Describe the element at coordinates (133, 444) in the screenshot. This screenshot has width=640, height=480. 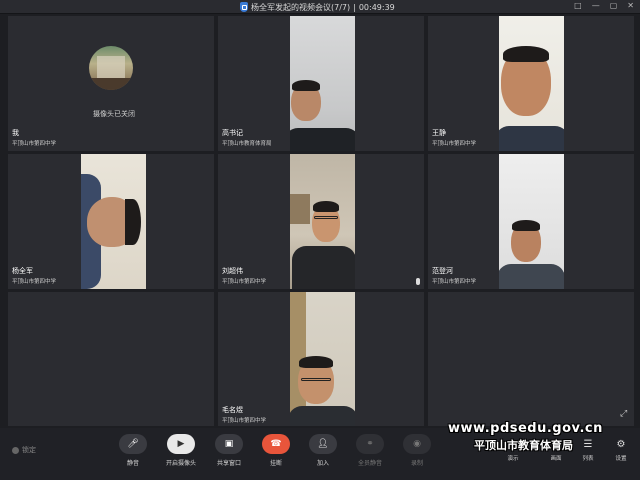
I see `microphone-icon: 🎤︎` at that location.